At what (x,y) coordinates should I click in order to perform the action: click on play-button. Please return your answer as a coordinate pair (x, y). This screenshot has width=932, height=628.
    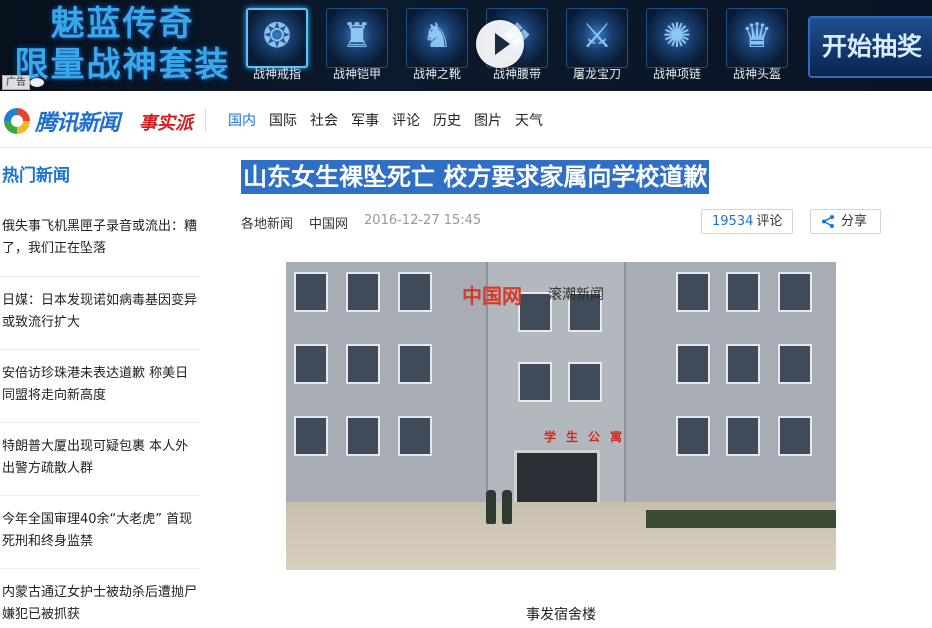
    Looking at the image, I should click on (500, 44).